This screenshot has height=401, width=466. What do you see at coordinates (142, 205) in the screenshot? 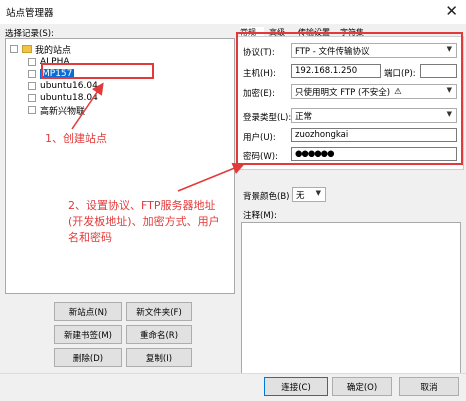
I see `annotation-step2-line1: 2、设置协议、FTP服务器地址` at bounding box center [142, 205].